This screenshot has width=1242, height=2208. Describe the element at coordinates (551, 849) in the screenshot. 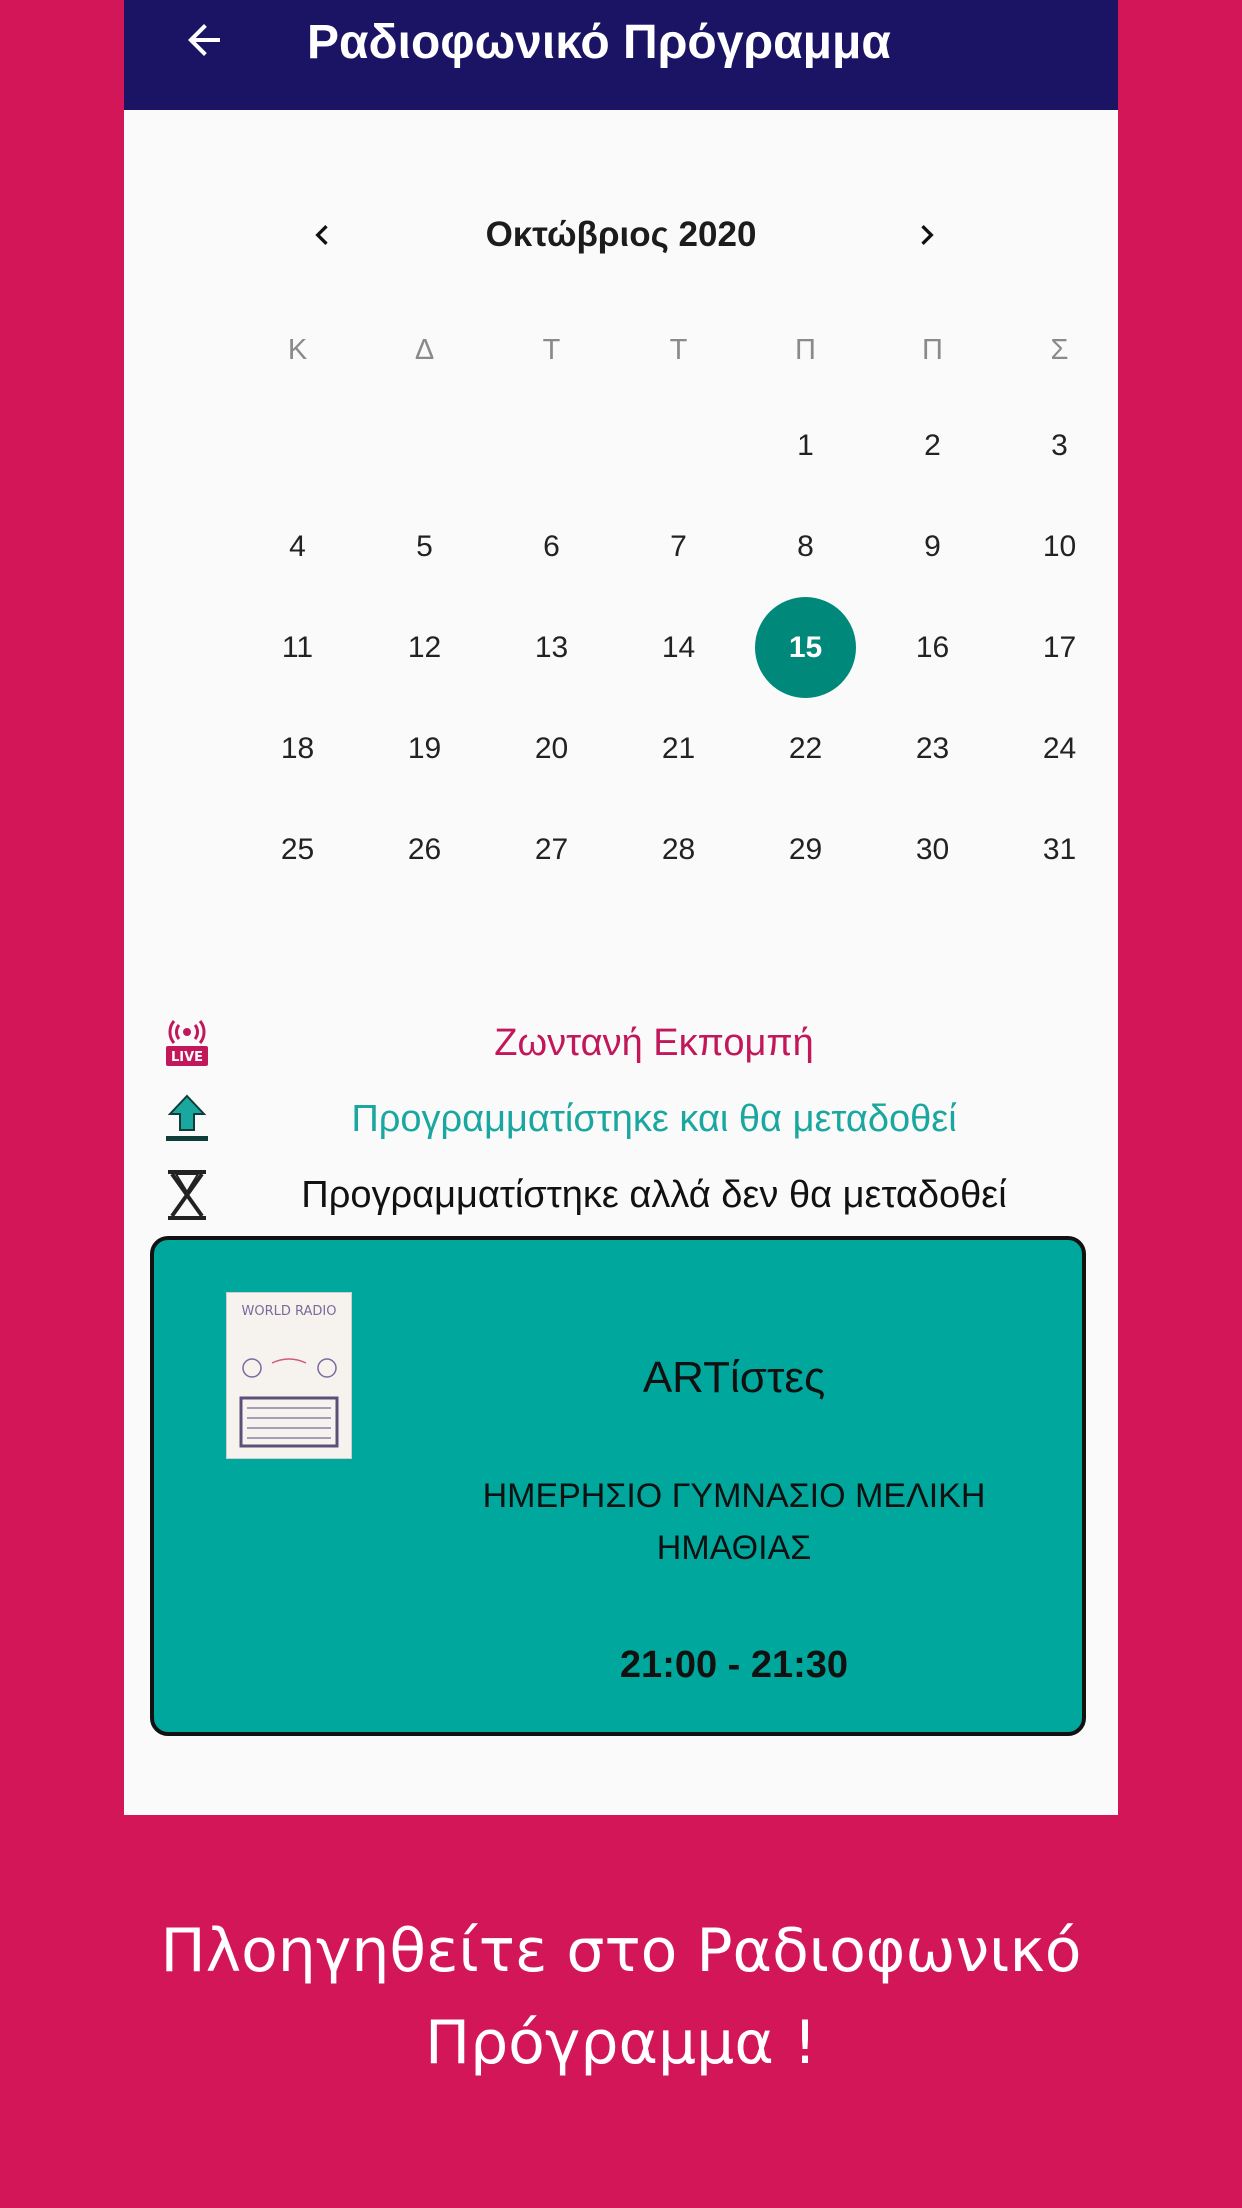

I see `calendar-day: 27` at that location.